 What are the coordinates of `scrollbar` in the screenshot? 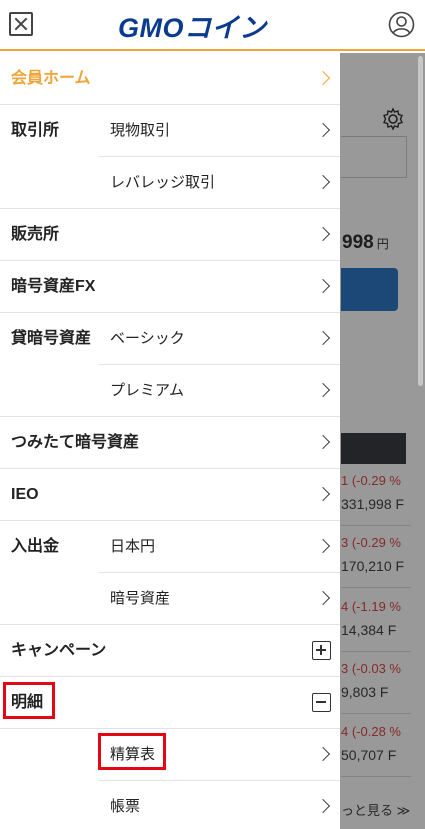 It's located at (420, 221).